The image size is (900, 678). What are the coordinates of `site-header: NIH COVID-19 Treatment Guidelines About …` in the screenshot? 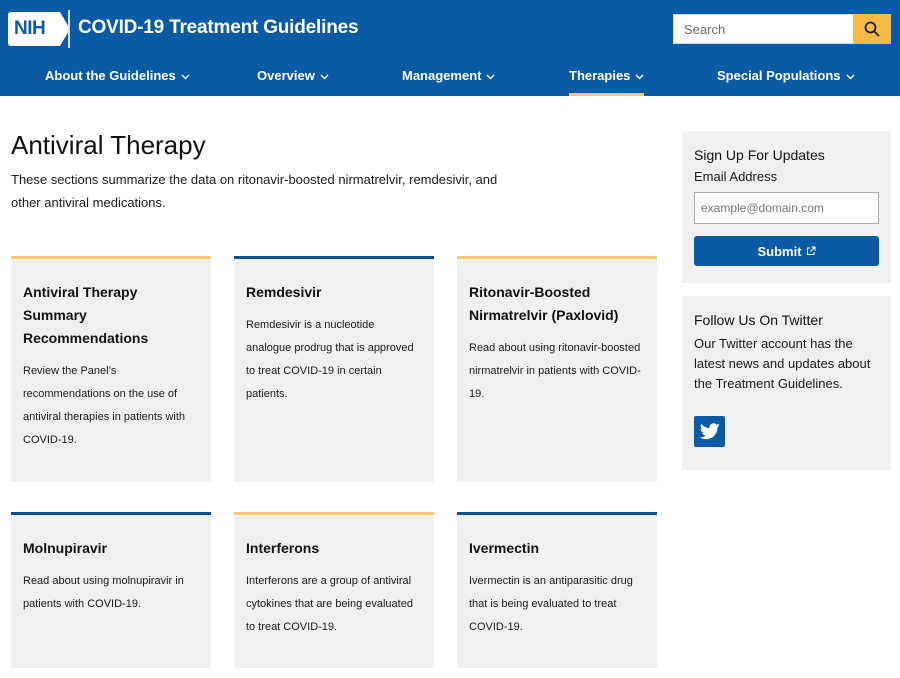 It's located at (450, 48).